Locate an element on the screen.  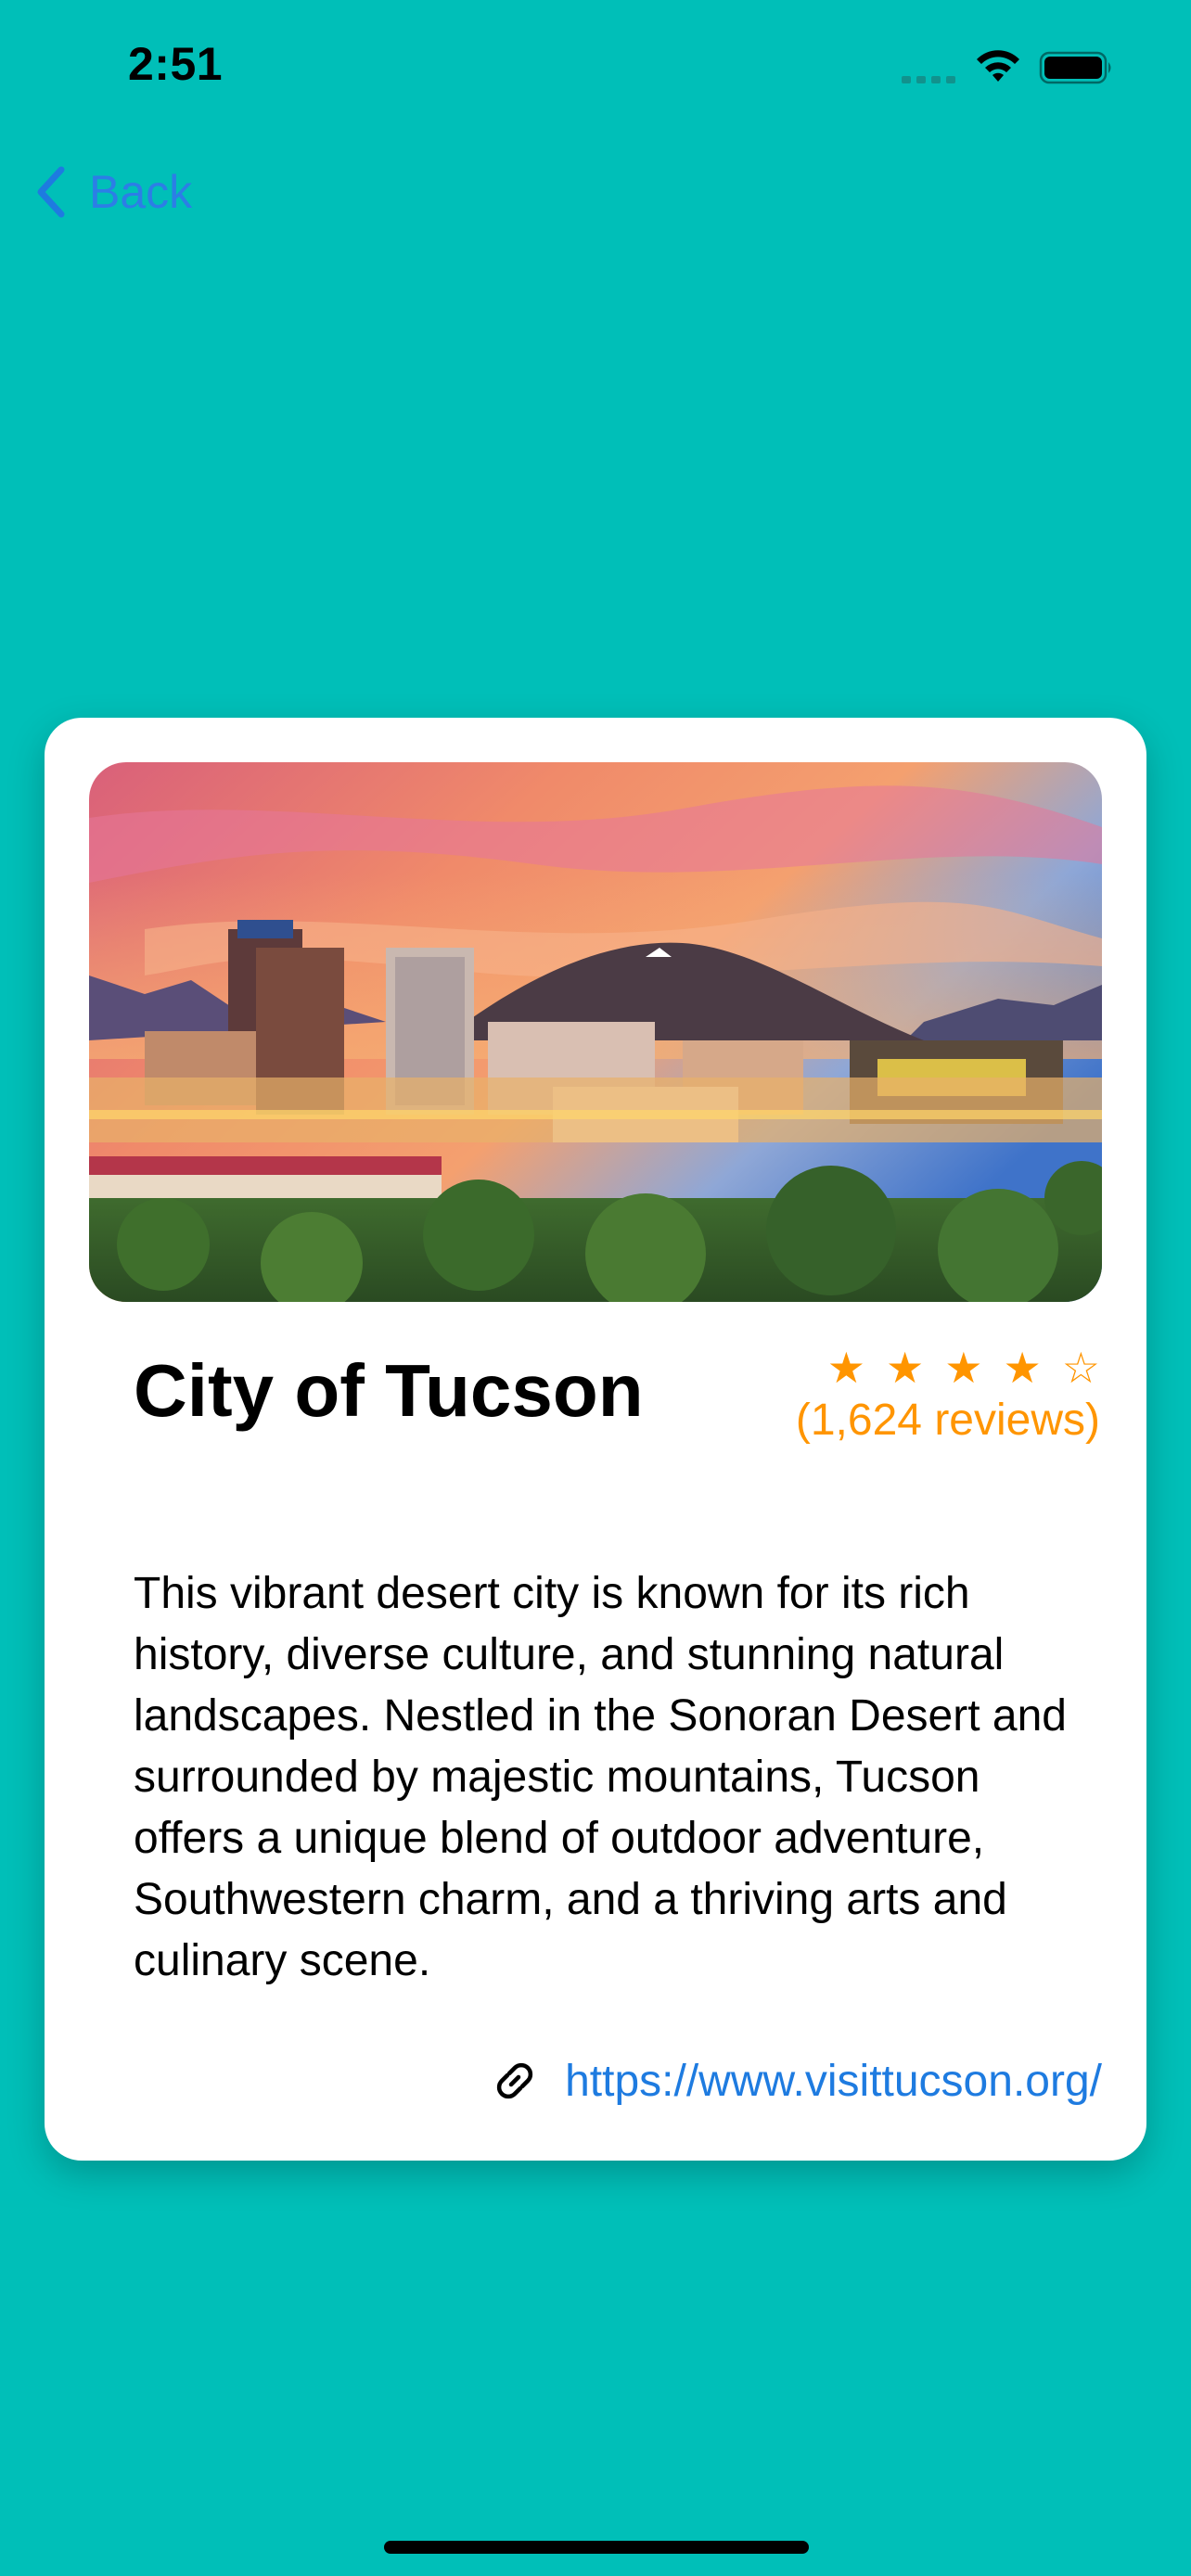
rating: ★ ★ ★ ★ ☆ (1,624 reviews) is located at coordinates (948, 1396).